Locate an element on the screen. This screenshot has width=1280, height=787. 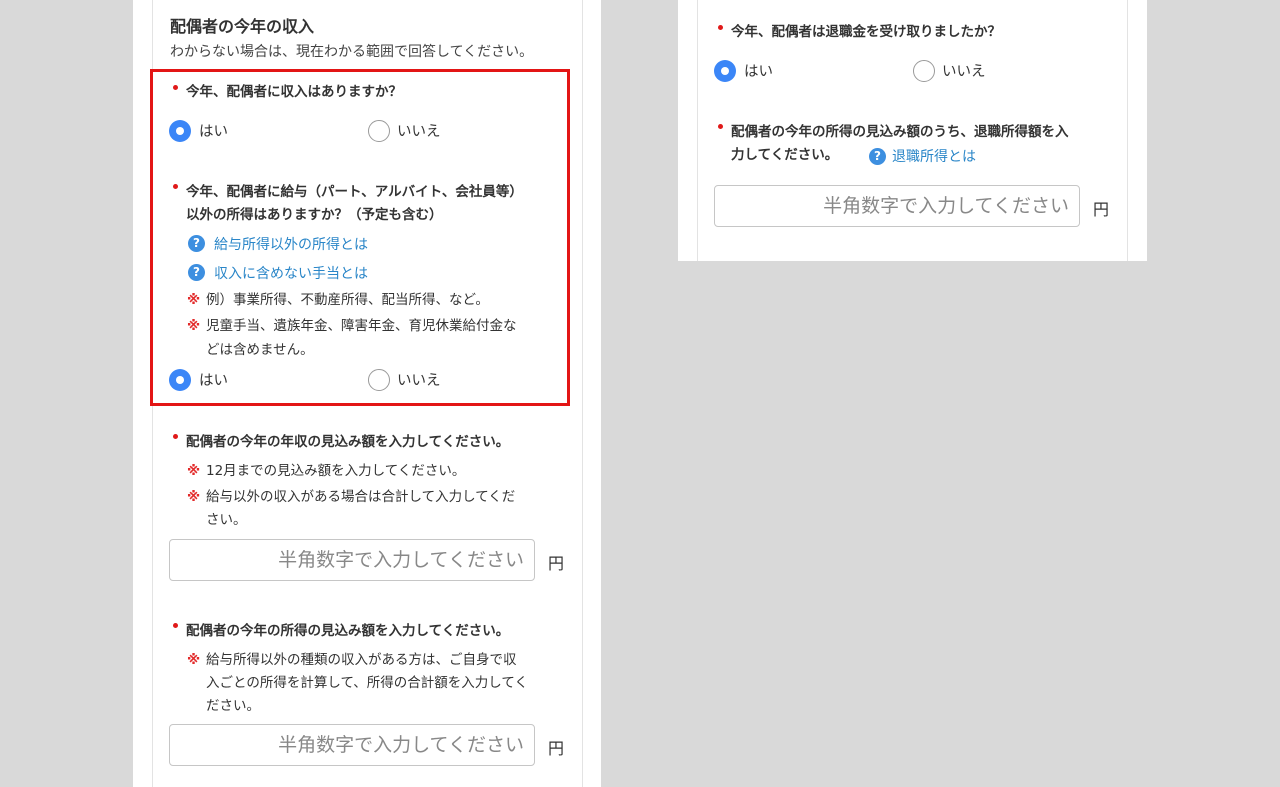
question-annual-income: 配偶者の今年の年収の見込み額を入力してください。 is located at coordinates (348, 442).